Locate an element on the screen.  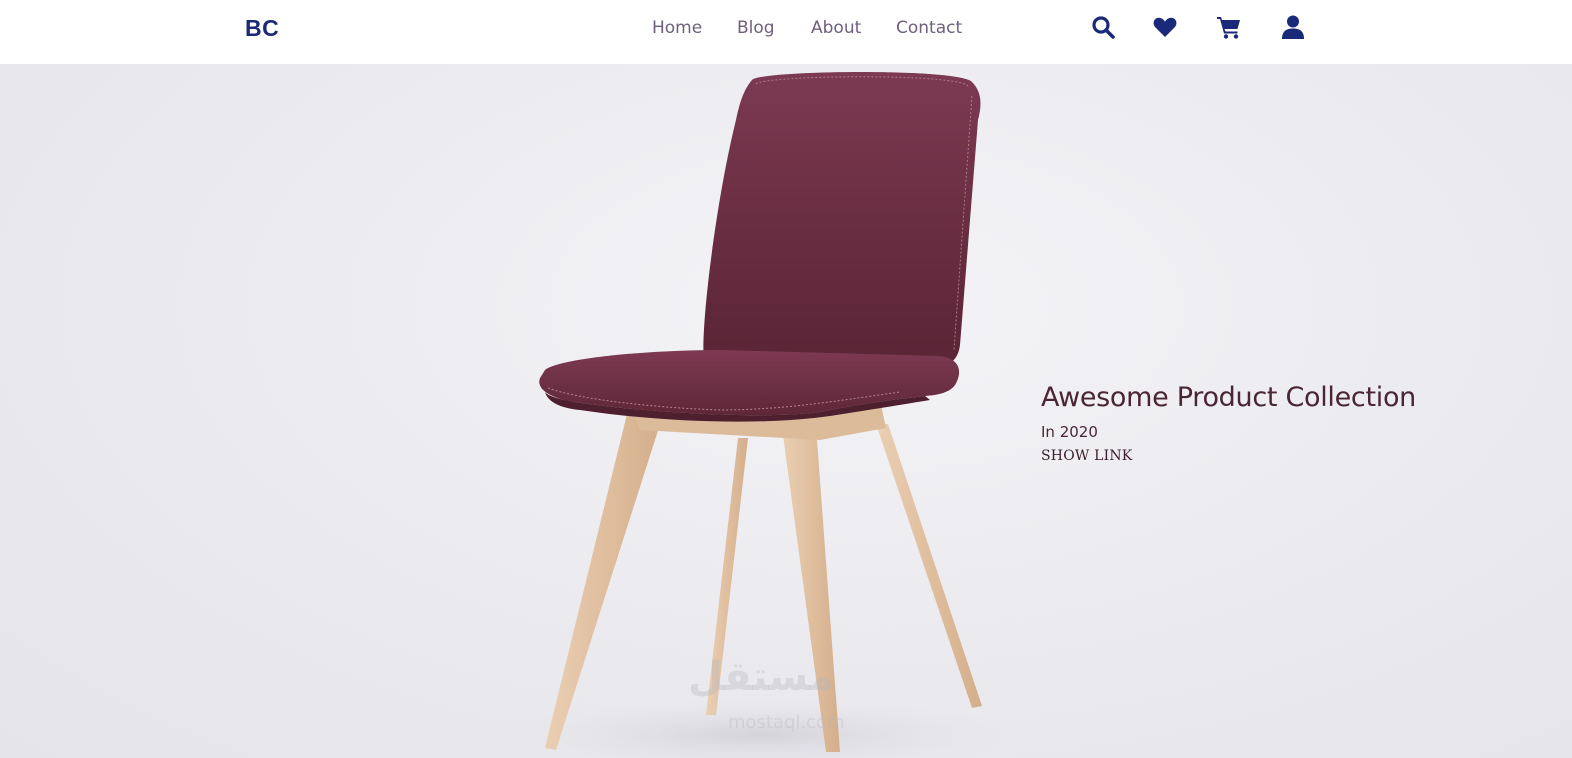
show-link-button: SHOW LINK is located at coordinates (1086, 456).